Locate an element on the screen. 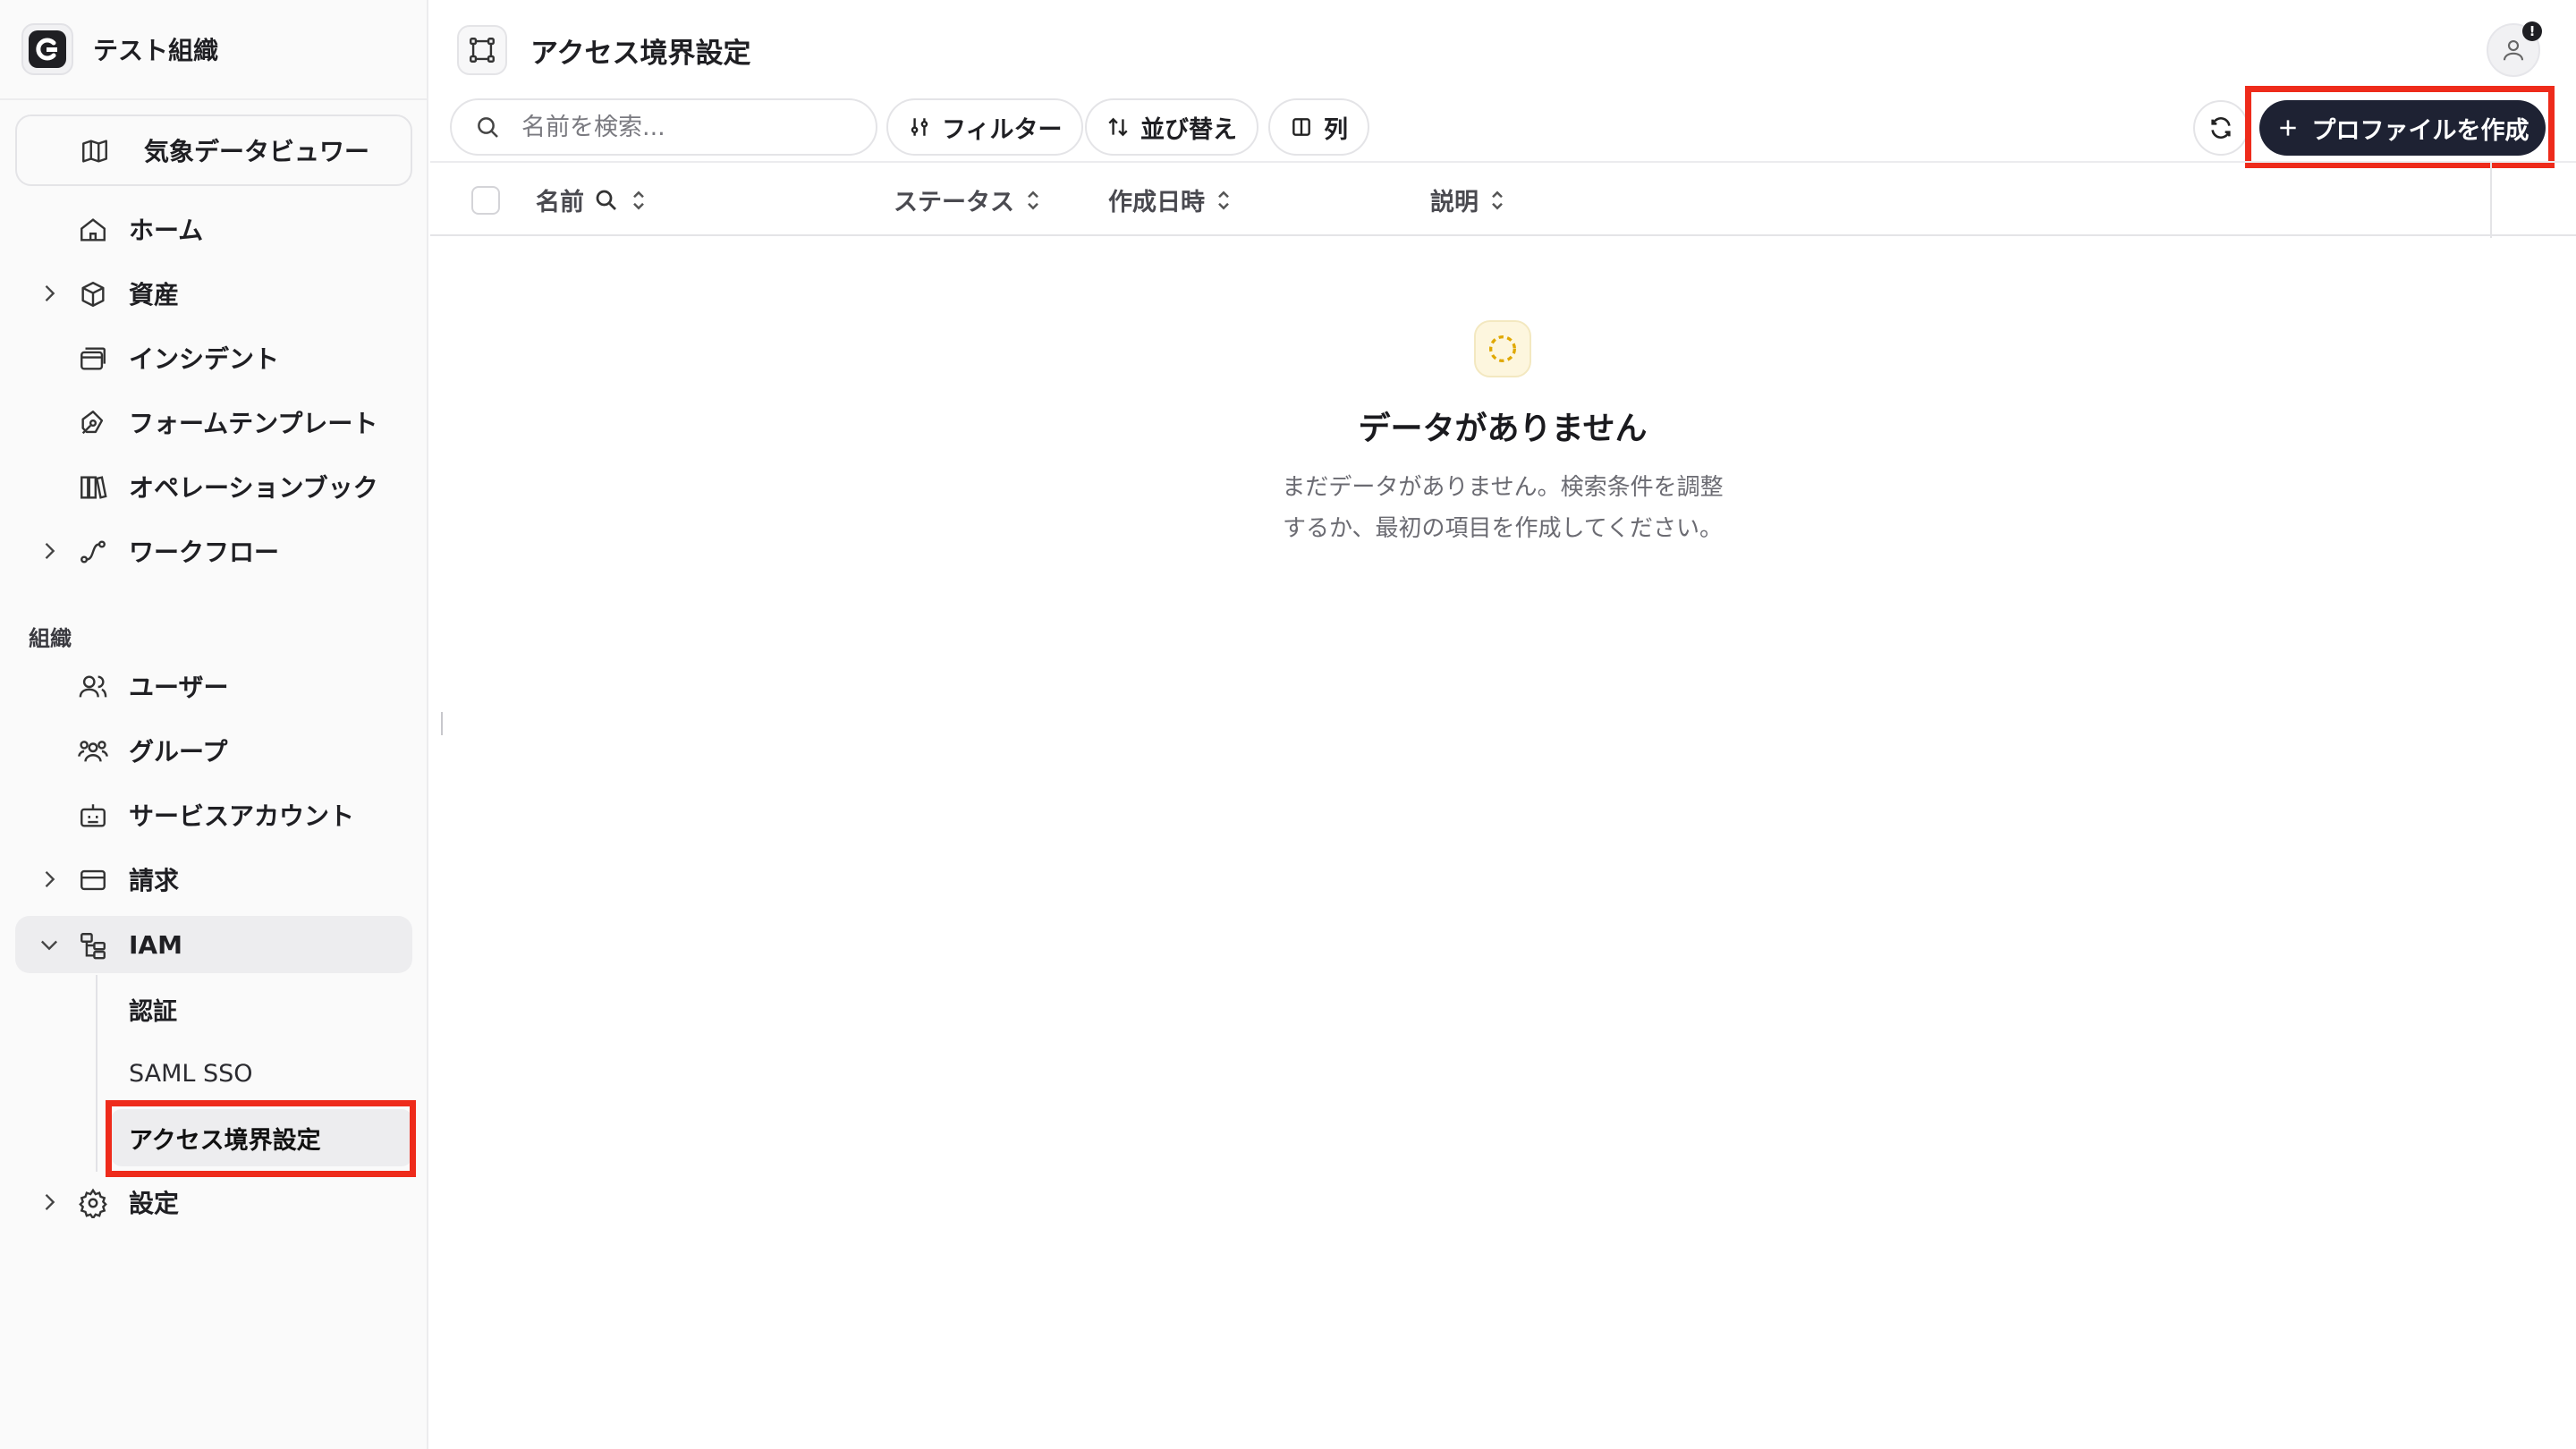 This screenshot has width=2576, height=1449. column-header-description: 説明 is located at coordinates (1468, 199).